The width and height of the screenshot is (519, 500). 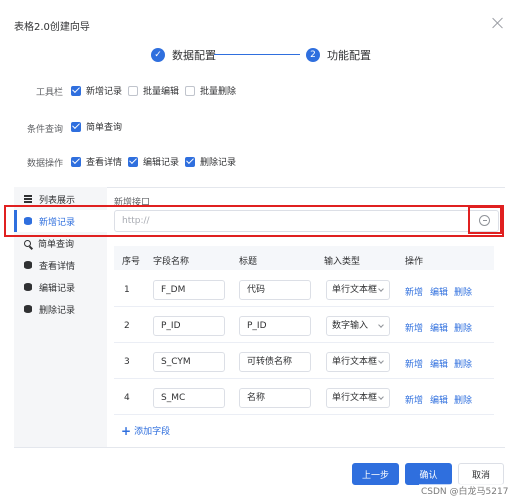 I want to click on sidebar-item-edit-record: 编辑记录, so click(x=60, y=287).